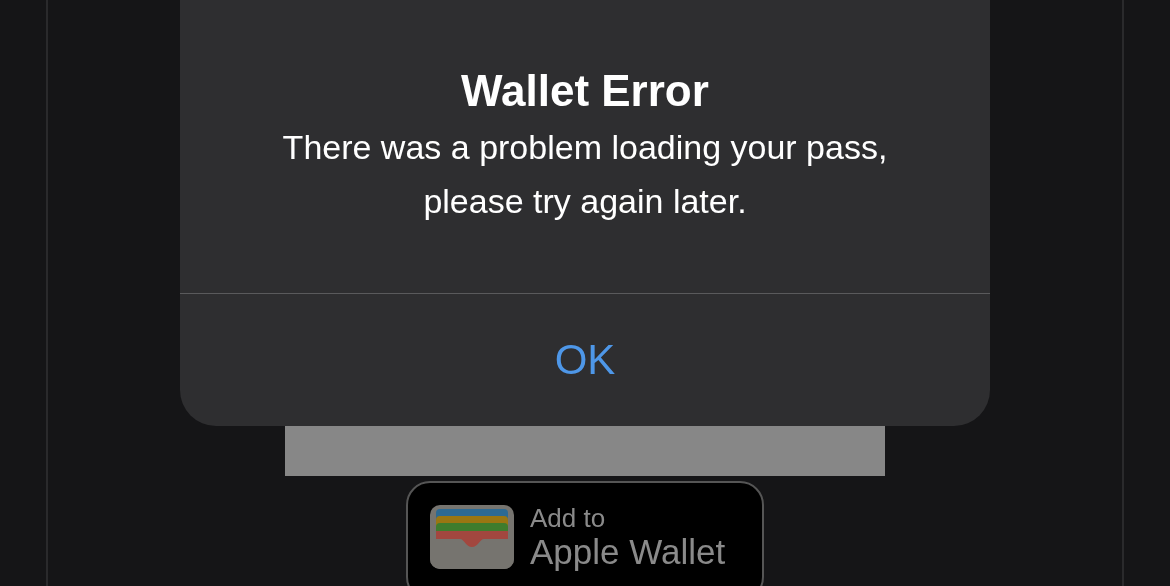 The height and width of the screenshot is (586, 1170). What do you see at coordinates (472, 537) in the screenshot?
I see `wallet-icon` at bounding box center [472, 537].